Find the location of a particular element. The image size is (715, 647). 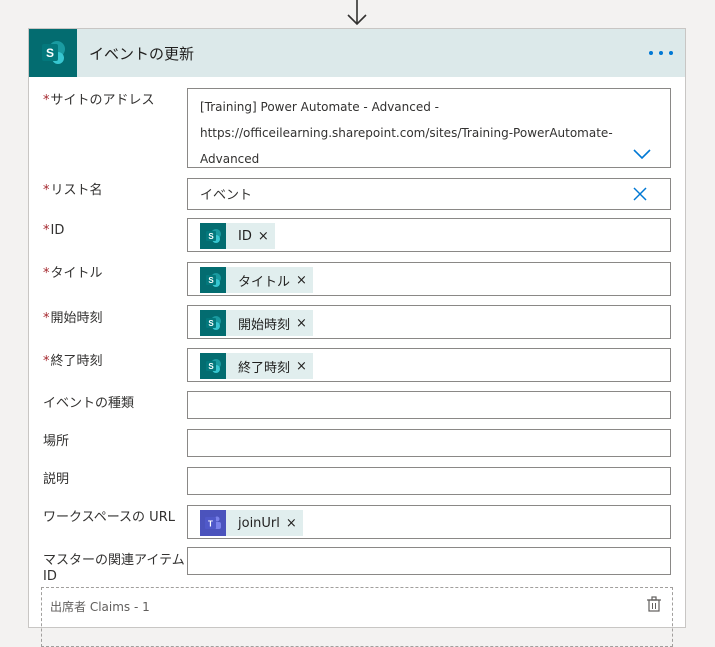

action-card-header: S イベントの更新 is located at coordinates (357, 53).